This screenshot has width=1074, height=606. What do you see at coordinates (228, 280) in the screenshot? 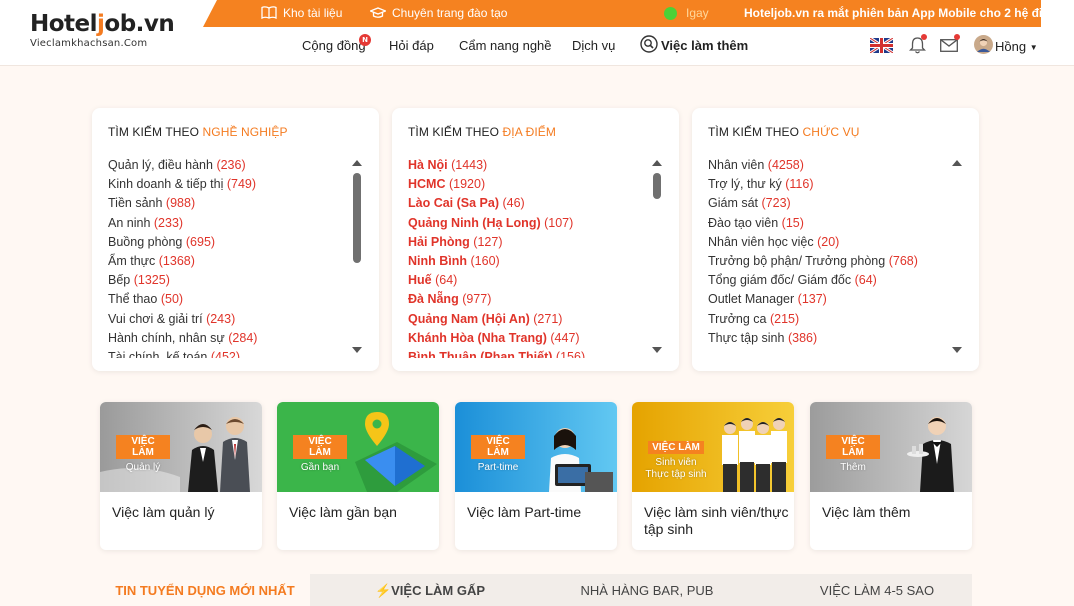
I see `list-item: Bếp (1325)` at bounding box center [228, 280].